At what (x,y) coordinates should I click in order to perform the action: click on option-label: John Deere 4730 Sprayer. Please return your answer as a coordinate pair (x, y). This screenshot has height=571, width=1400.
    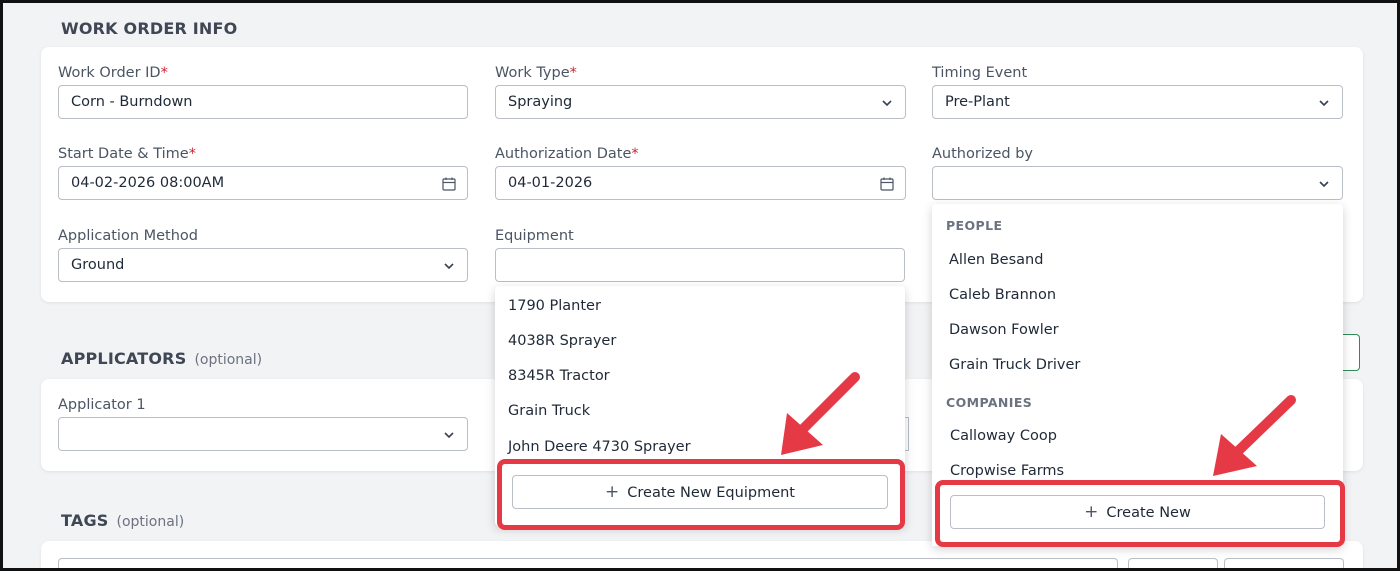
    Looking at the image, I should click on (599, 447).